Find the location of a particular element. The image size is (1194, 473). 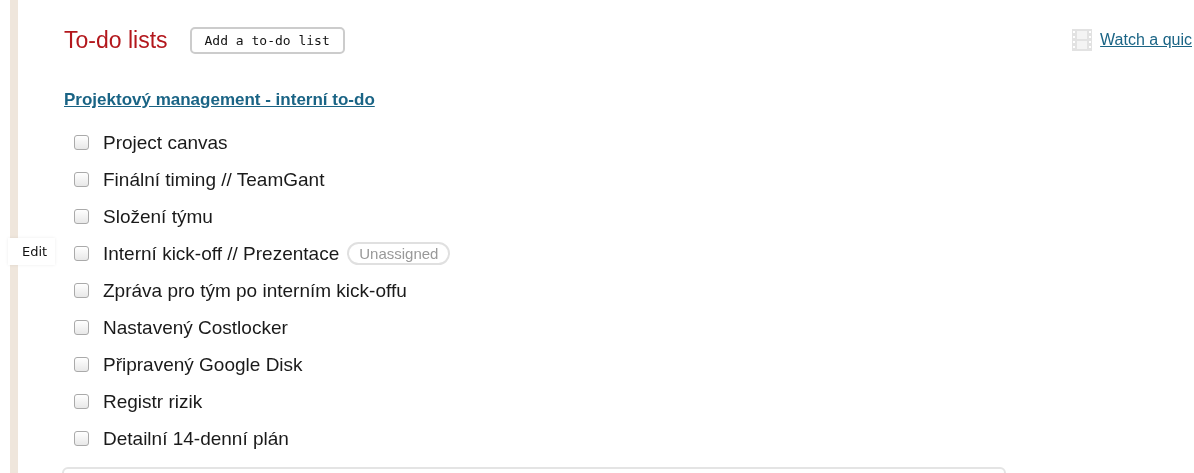

todo-item: Registr rizik is located at coordinates (153, 401).